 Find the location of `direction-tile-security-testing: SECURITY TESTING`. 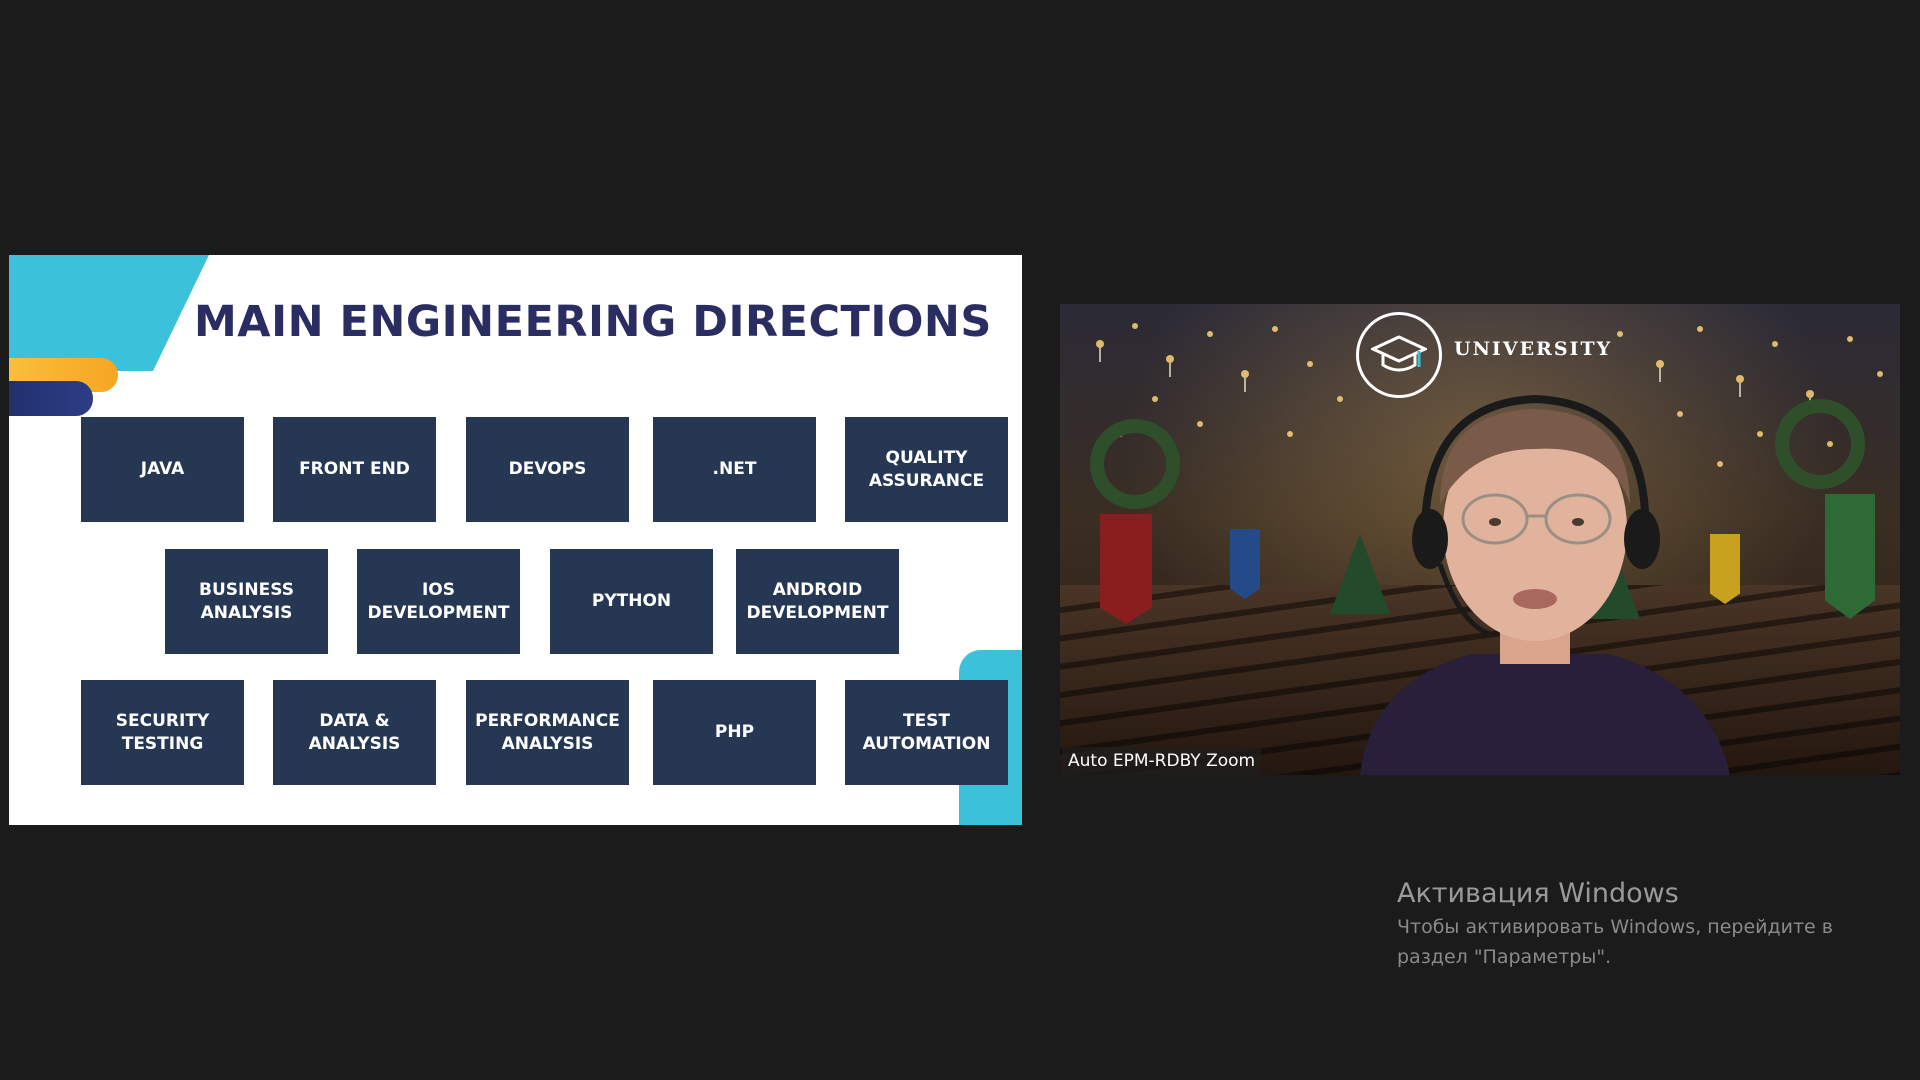

direction-tile-security-testing: SECURITY TESTING is located at coordinates (162, 732).